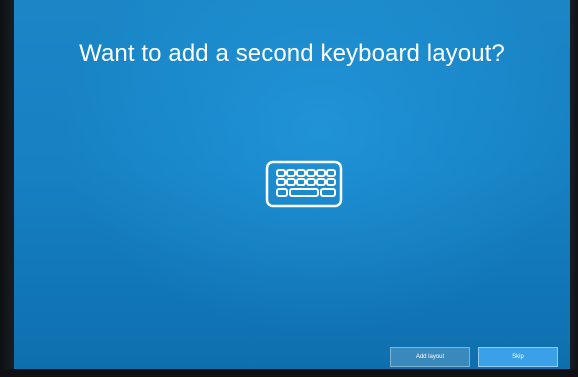 The image size is (578, 377). I want to click on monitor-bezel-bottom, so click(289, 373).